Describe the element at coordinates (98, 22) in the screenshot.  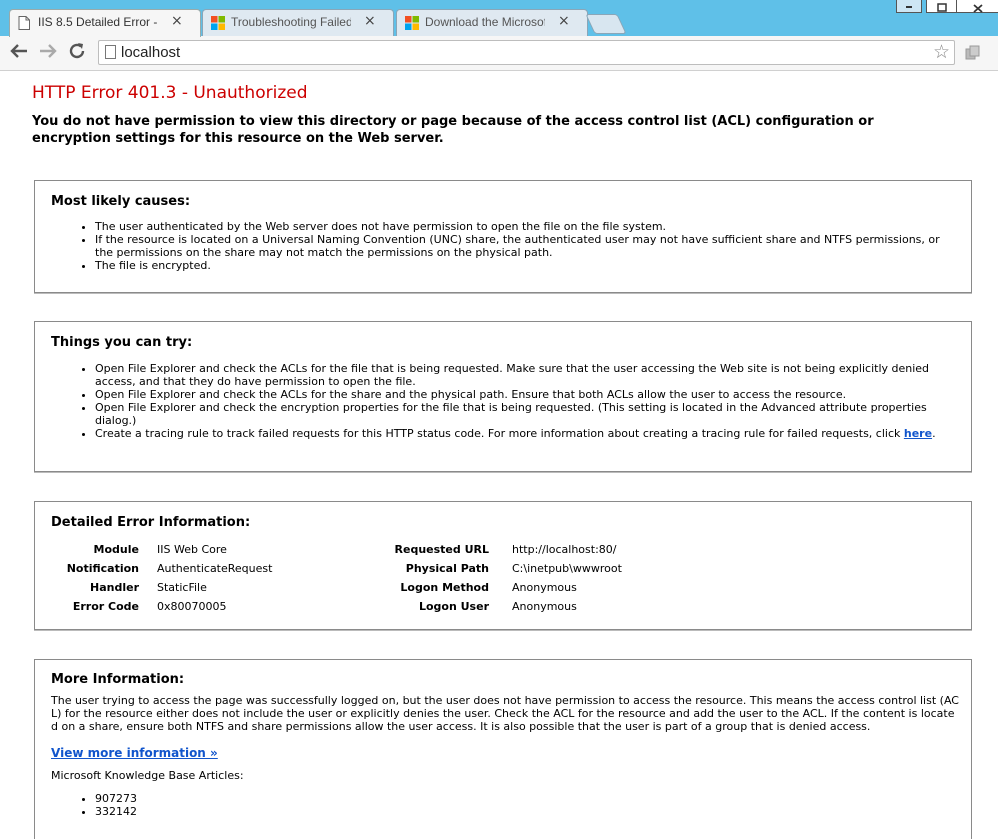
I see `tab-title: IIS 8.5 Detailed Error - 401.3` at that location.